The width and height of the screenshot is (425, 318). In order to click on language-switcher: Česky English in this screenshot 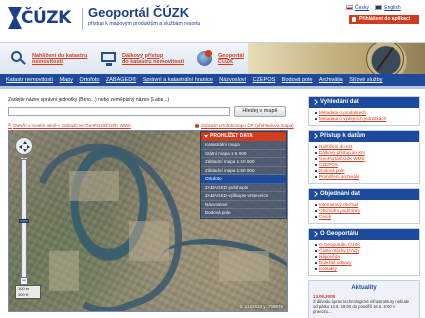, I will do `click(383, 8)`.